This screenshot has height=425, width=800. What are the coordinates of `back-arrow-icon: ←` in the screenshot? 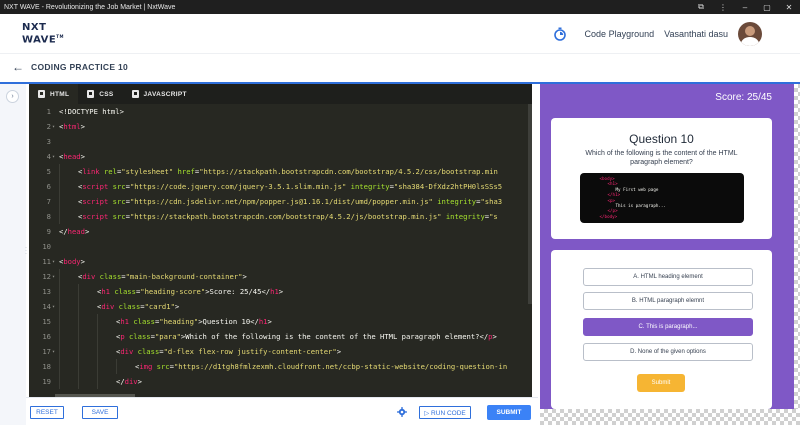 It's located at (19, 67).